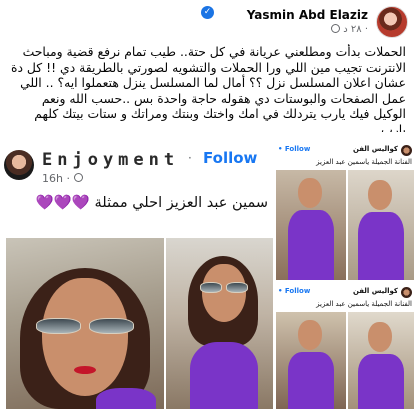 This screenshot has width=414, height=409. I want to click on headline-text: سمين عبد العزيز احلي ممثلة, so click(181, 203).